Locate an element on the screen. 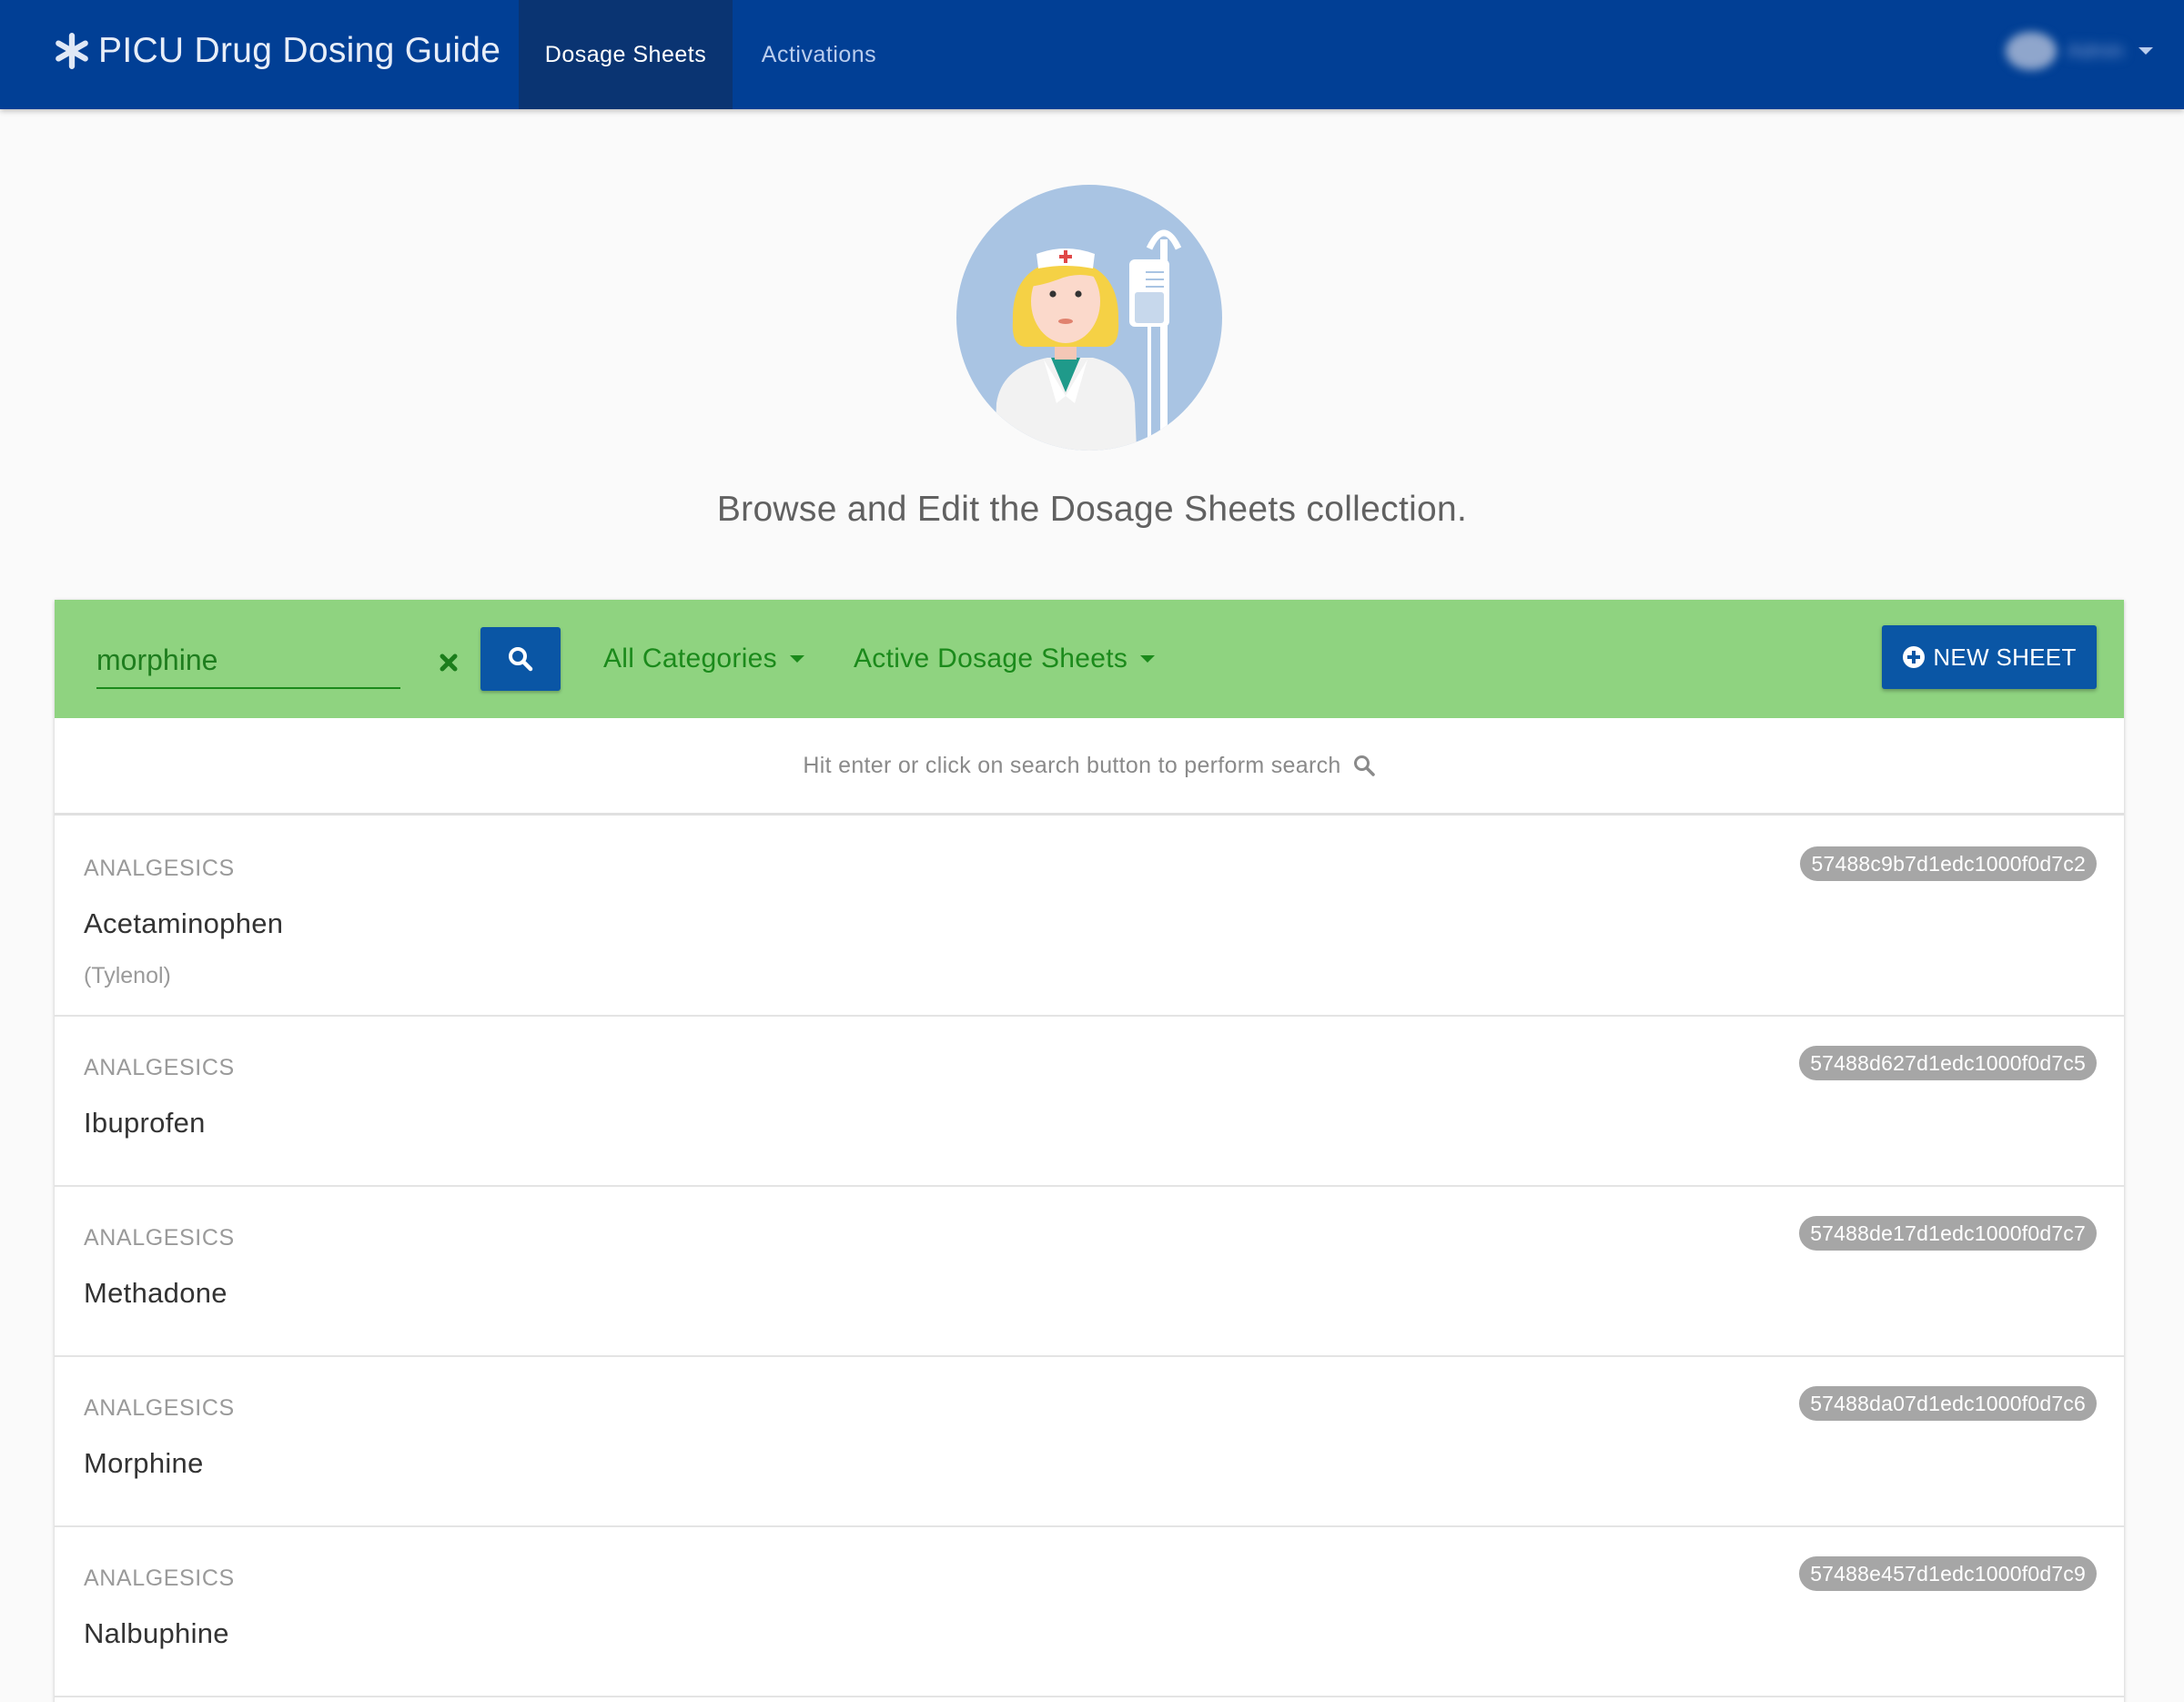  tab-label: Dosage Sheets is located at coordinates (626, 54).